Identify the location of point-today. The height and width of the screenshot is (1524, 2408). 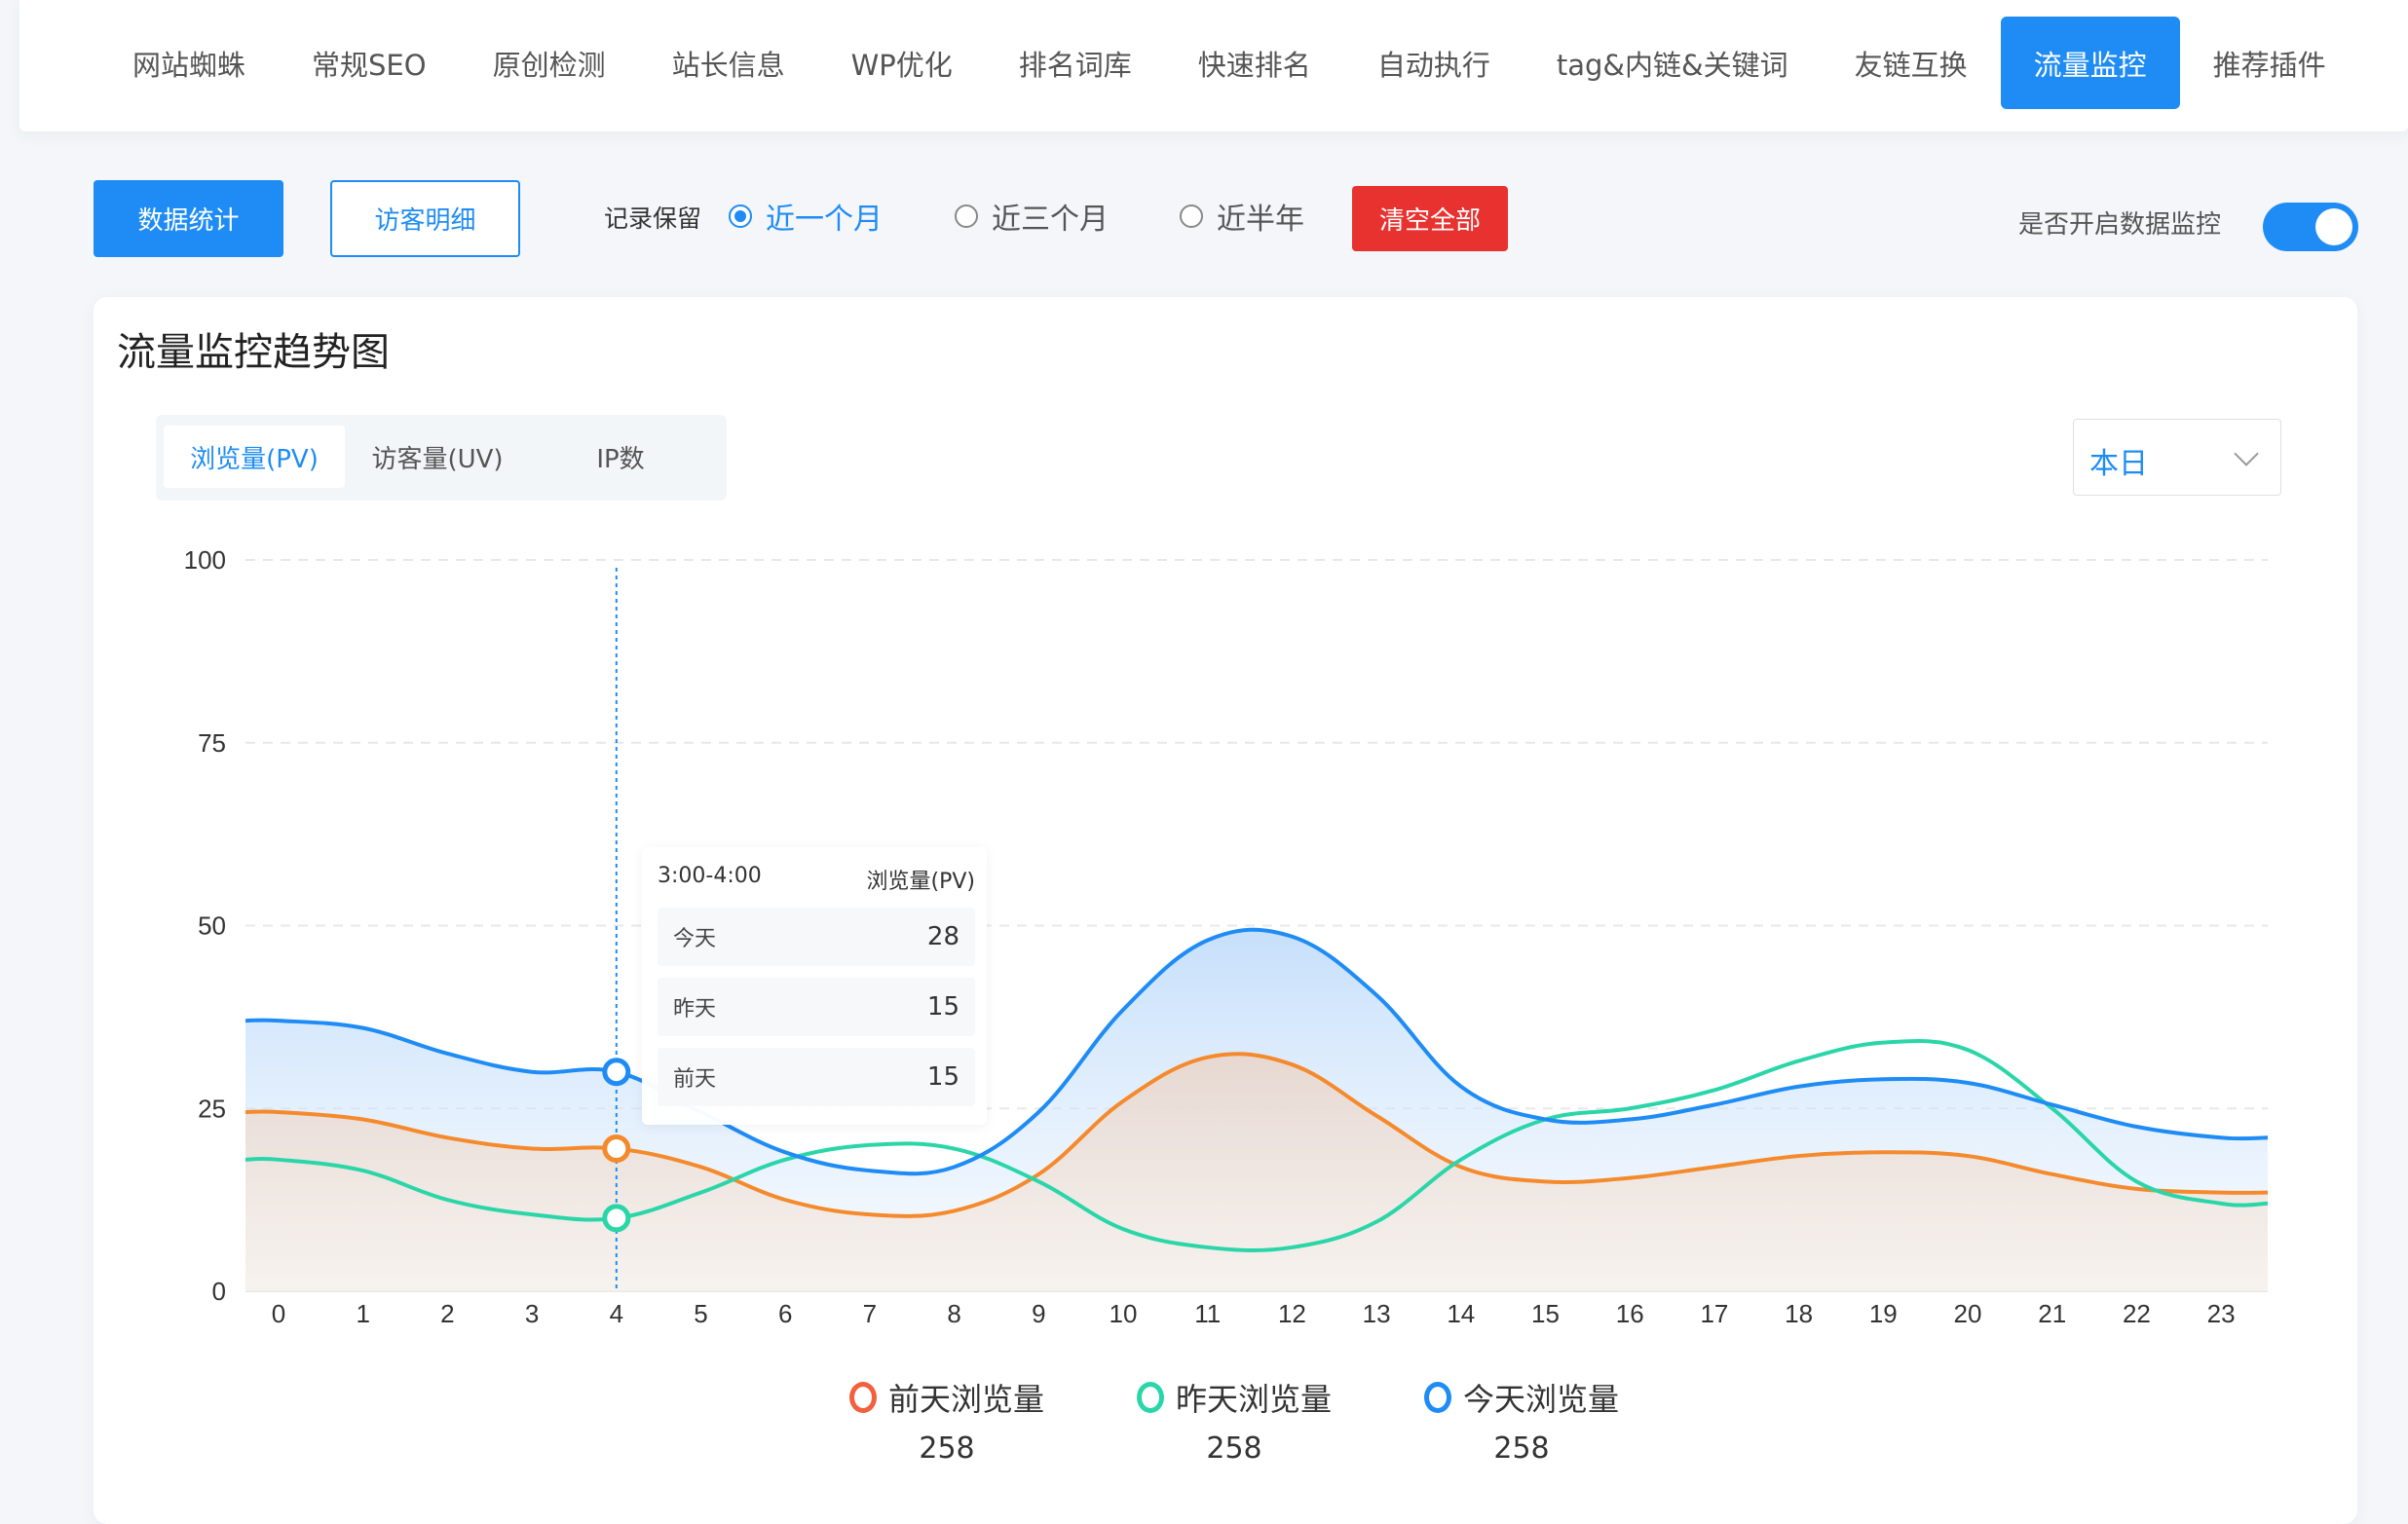
(616, 1073).